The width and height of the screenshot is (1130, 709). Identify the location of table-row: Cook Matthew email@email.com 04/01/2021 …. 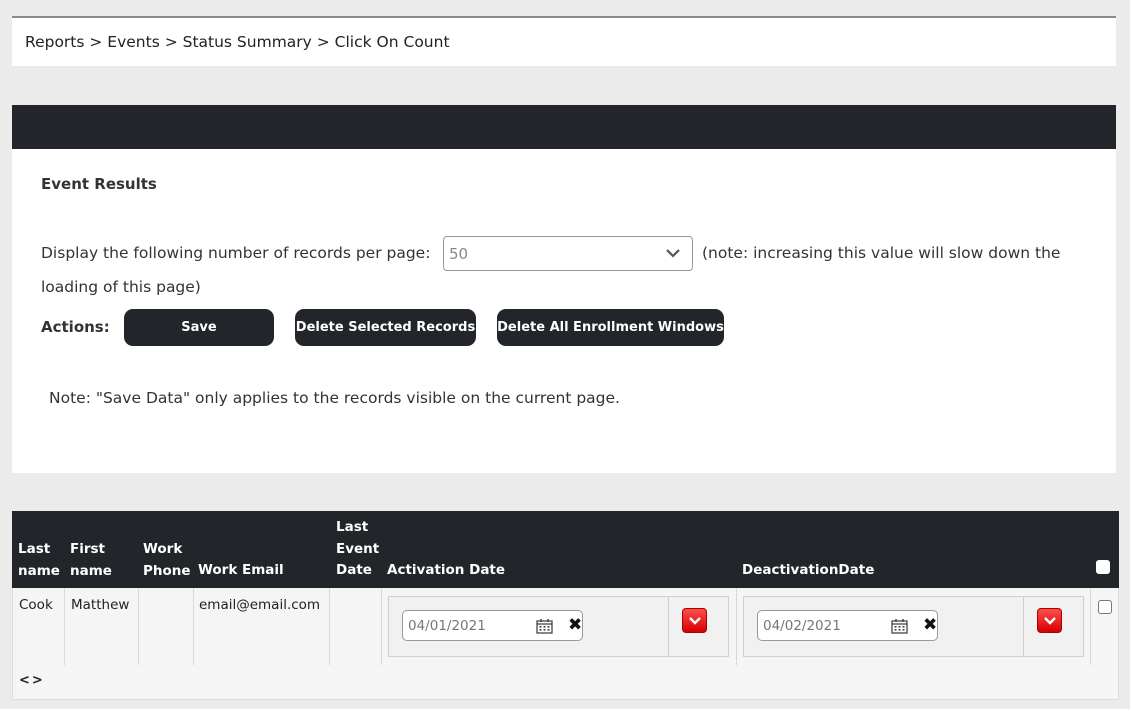
(565, 626).